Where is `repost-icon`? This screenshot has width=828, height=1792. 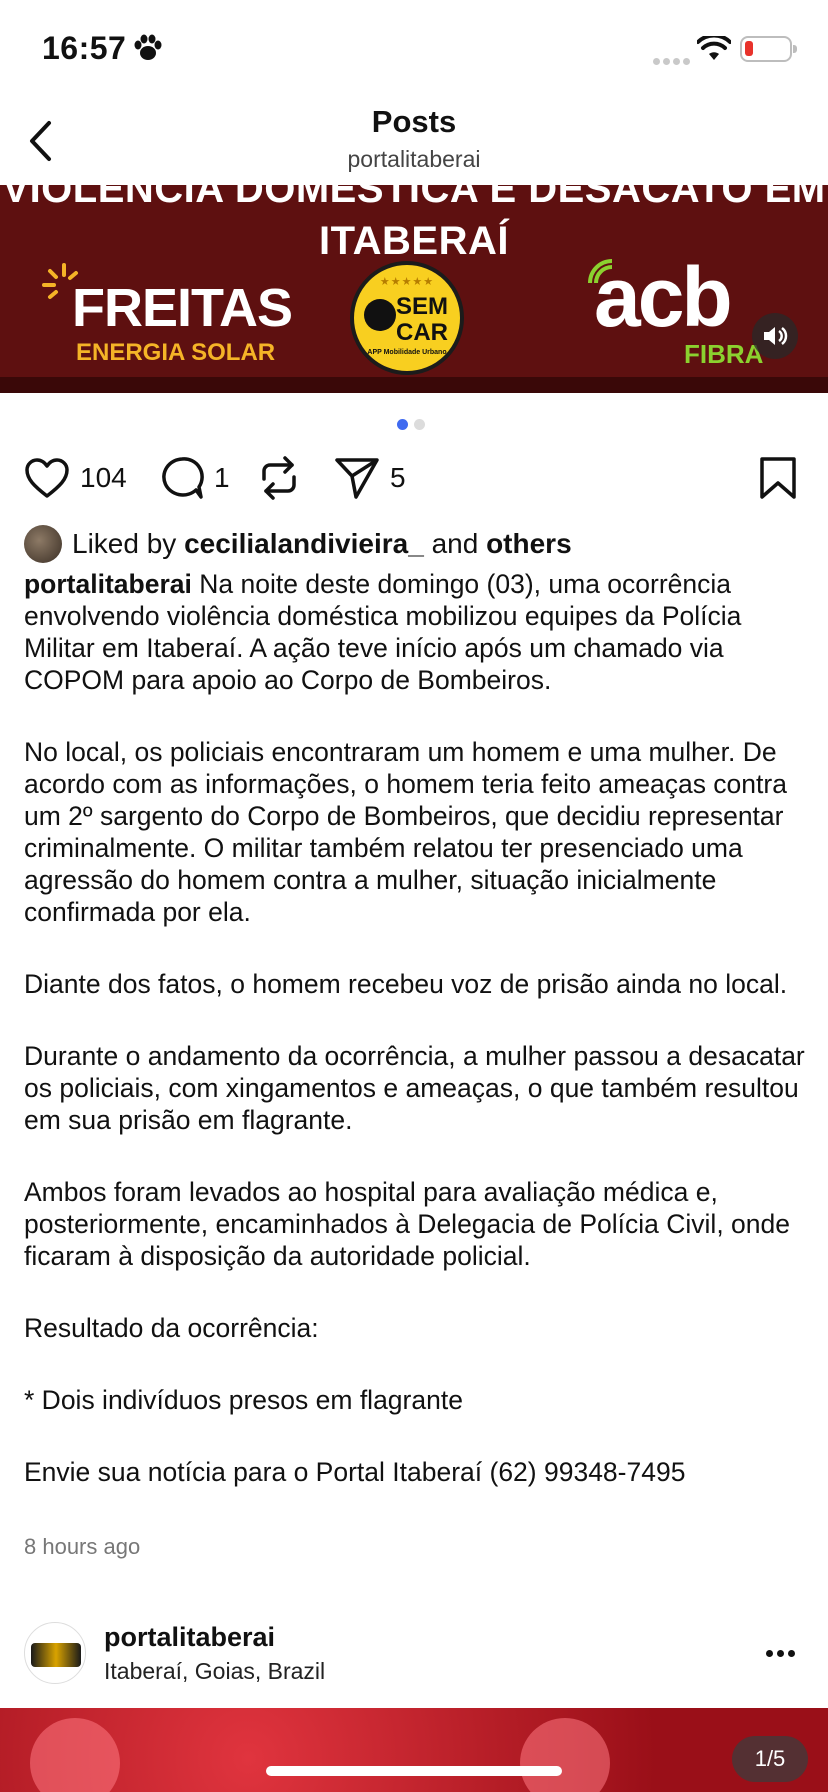
repost-icon is located at coordinates (279, 478).